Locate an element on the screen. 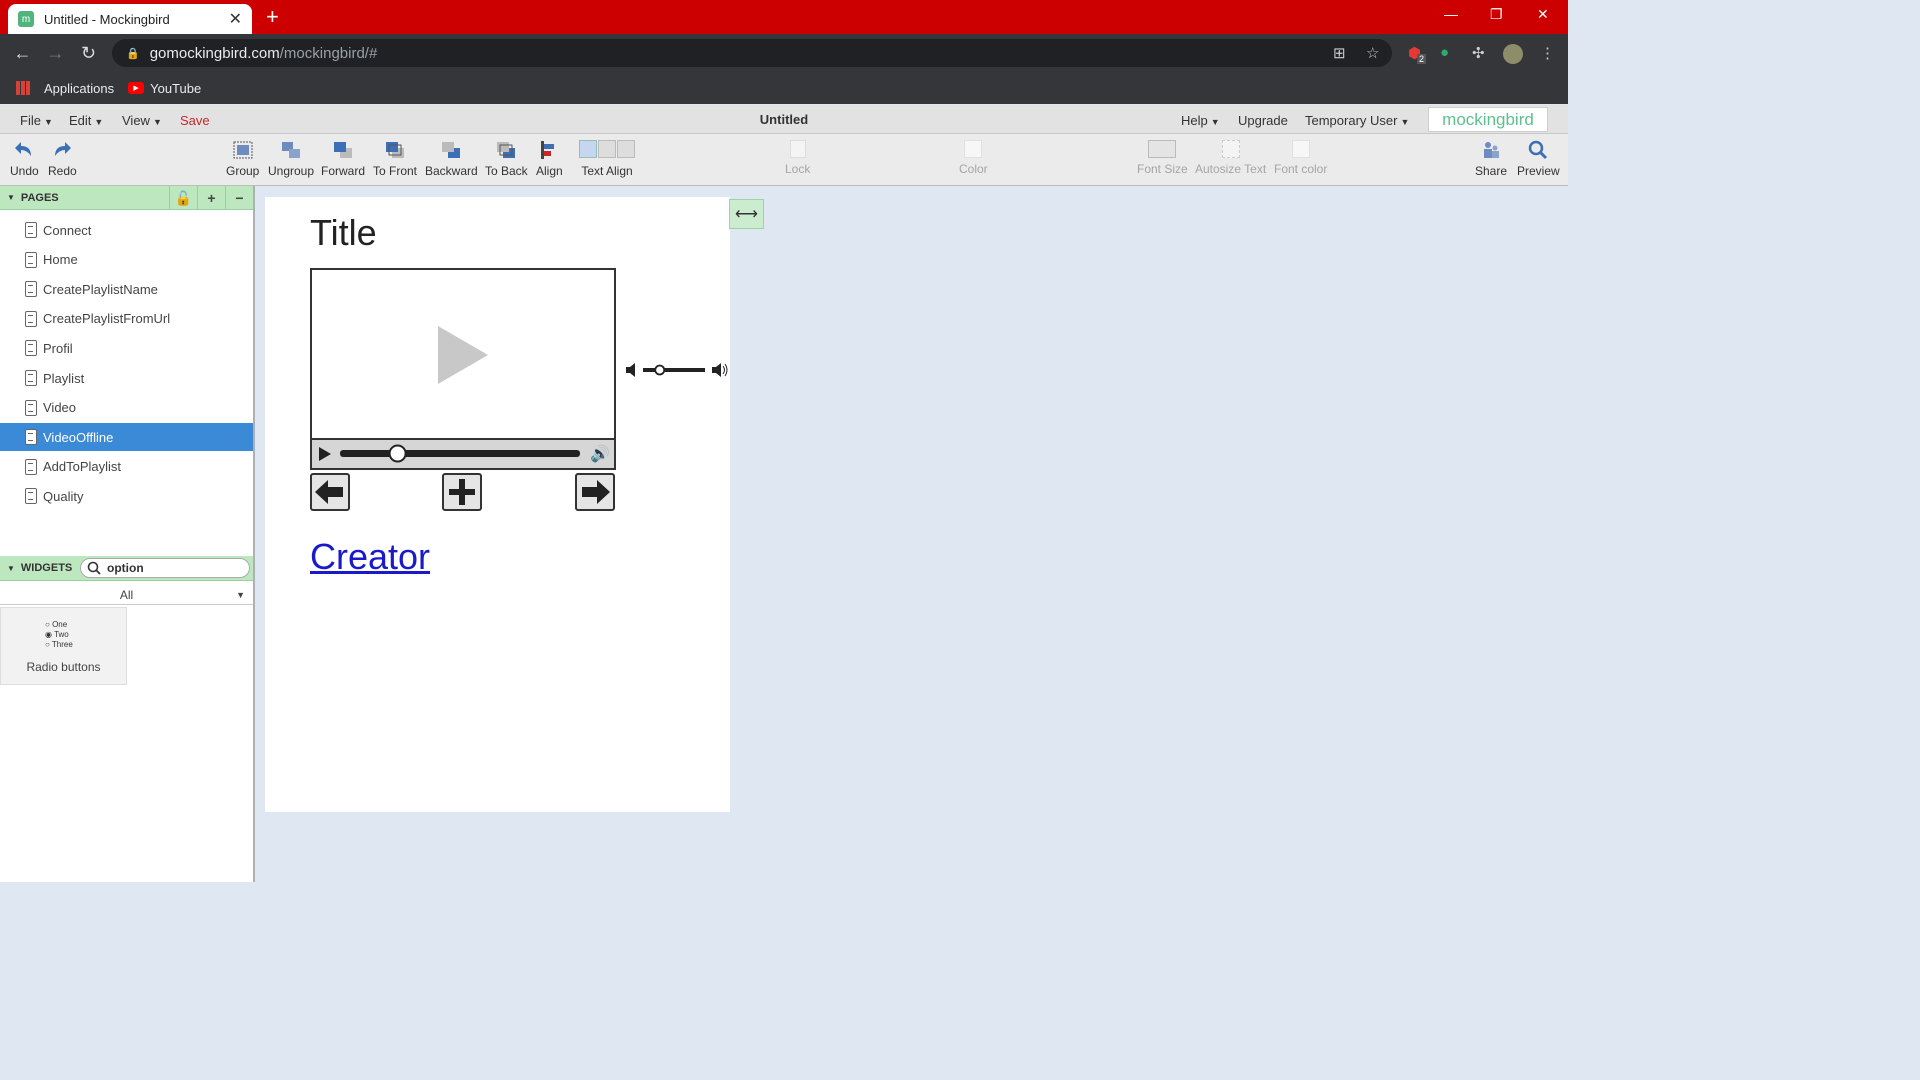 The height and width of the screenshot is (1080, 1920). creator-link: Creator is located at coordinates (370, 557).